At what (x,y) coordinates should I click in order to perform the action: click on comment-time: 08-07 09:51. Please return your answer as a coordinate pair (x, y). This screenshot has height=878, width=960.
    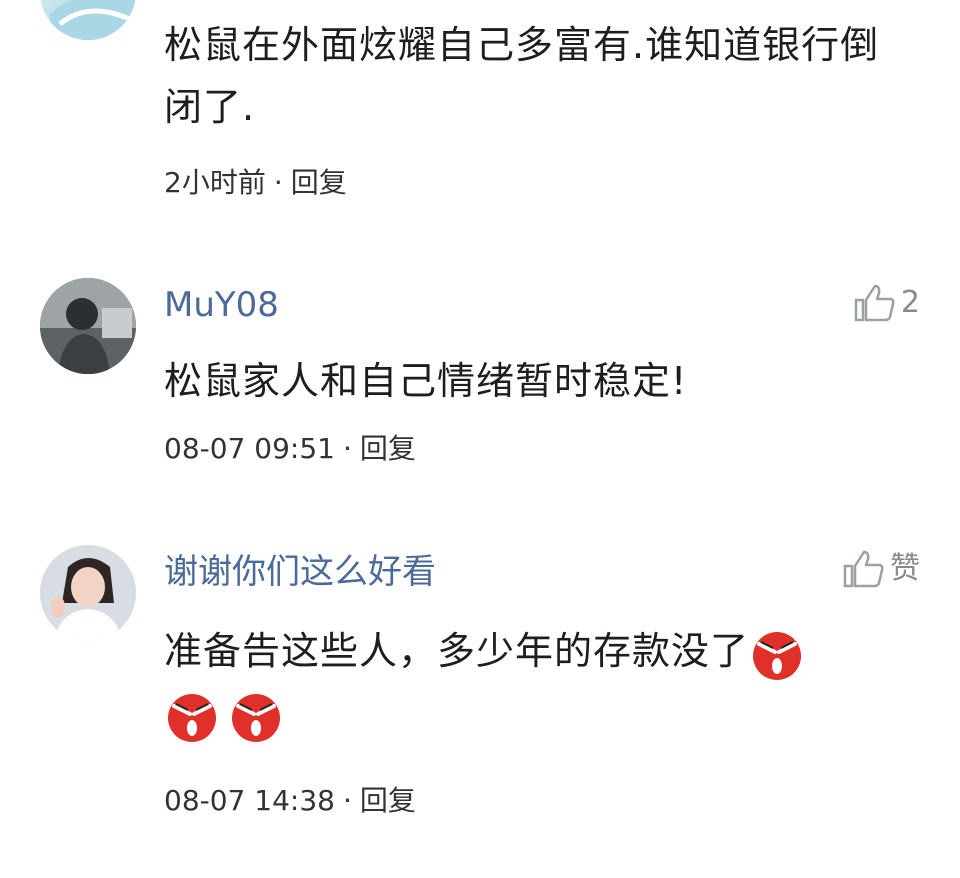
    Looking at the image, I should click on (249, 448).